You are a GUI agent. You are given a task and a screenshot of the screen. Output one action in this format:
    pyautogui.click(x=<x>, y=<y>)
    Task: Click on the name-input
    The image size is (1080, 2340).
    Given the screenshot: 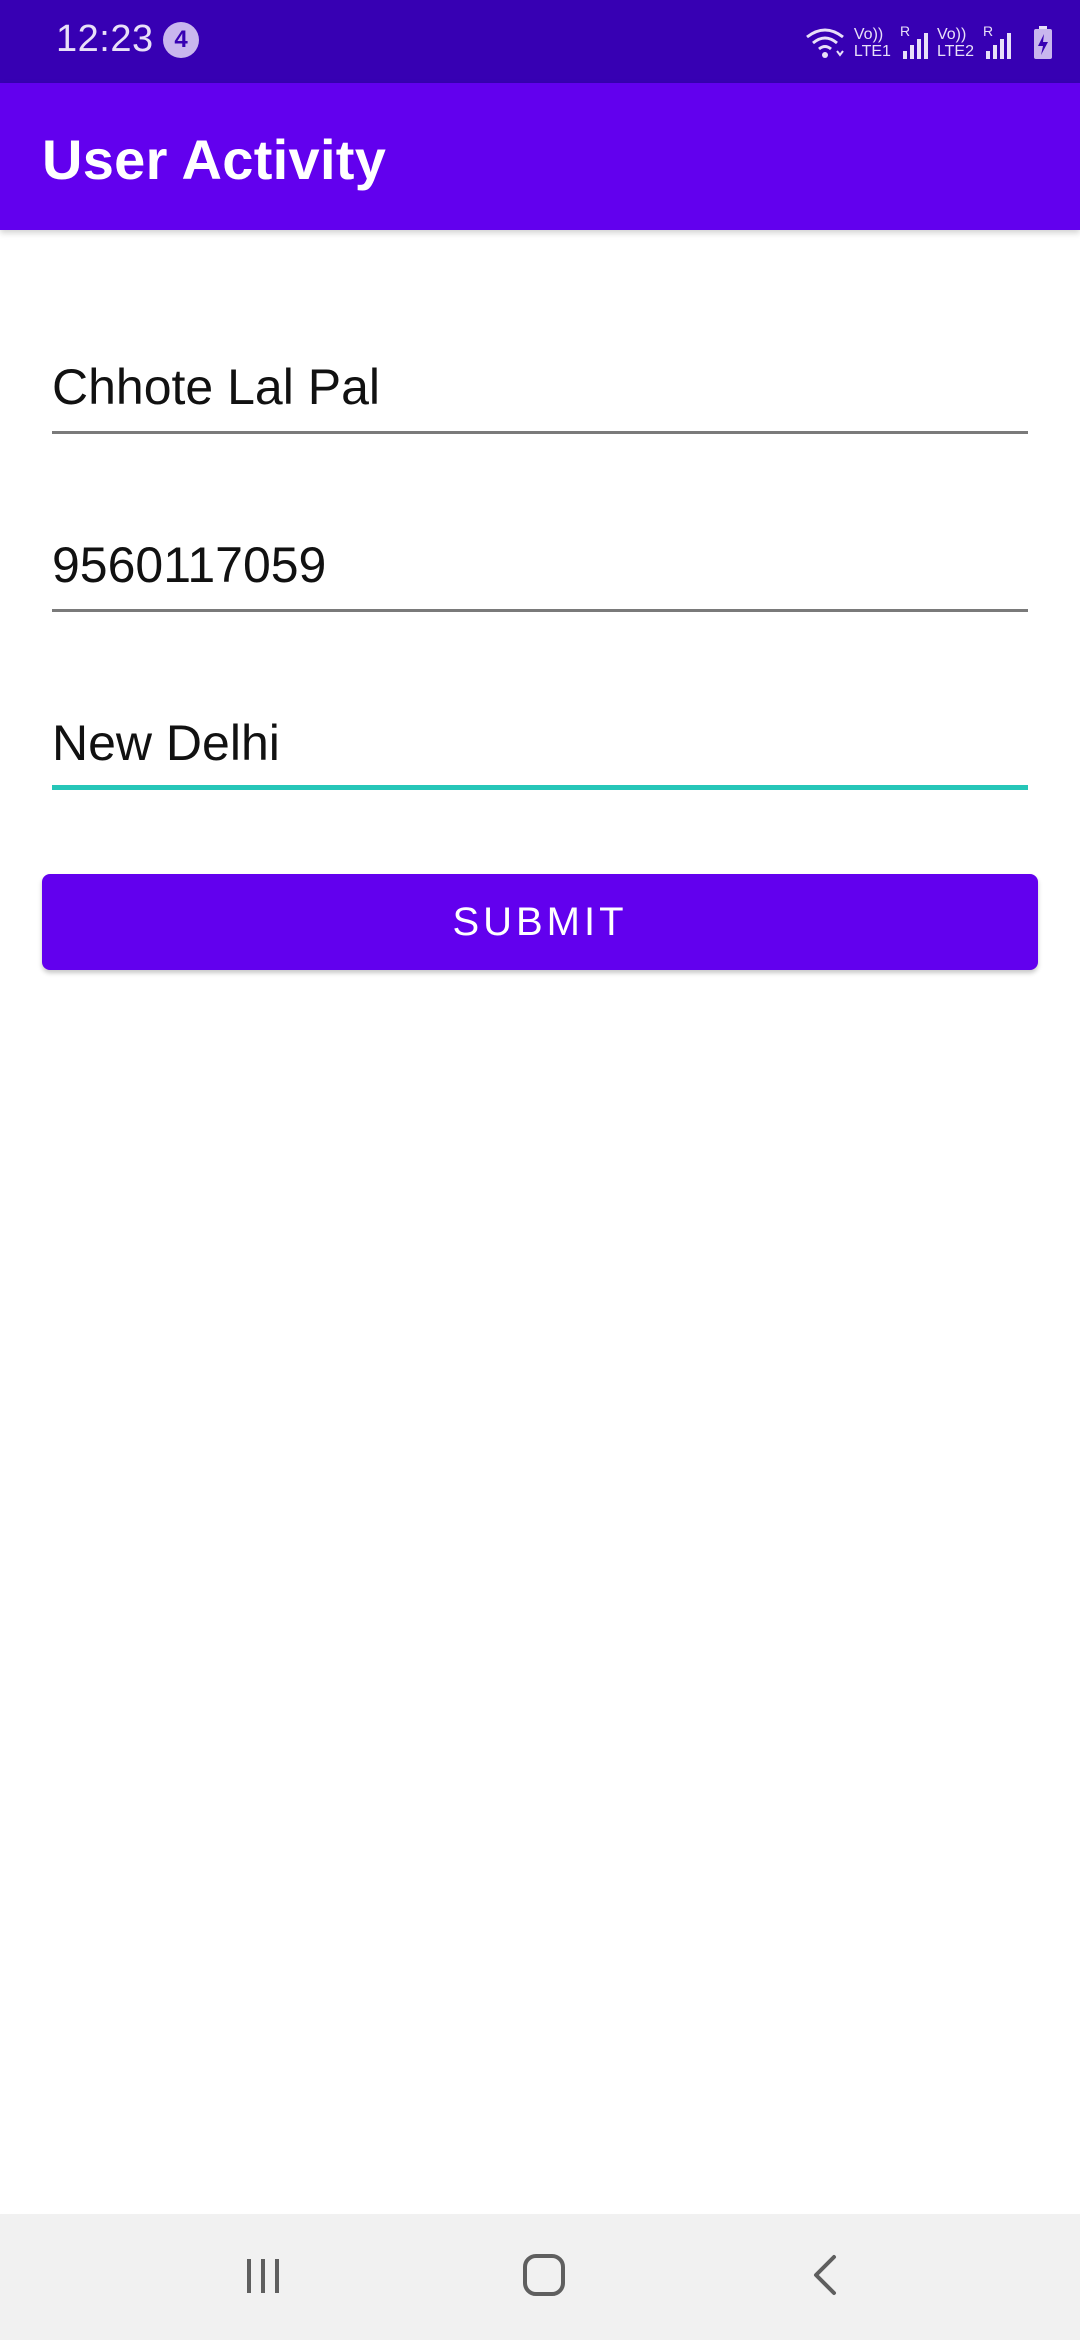 What is the action you would take?
    pyautogui.click(x=540, y=387)
    